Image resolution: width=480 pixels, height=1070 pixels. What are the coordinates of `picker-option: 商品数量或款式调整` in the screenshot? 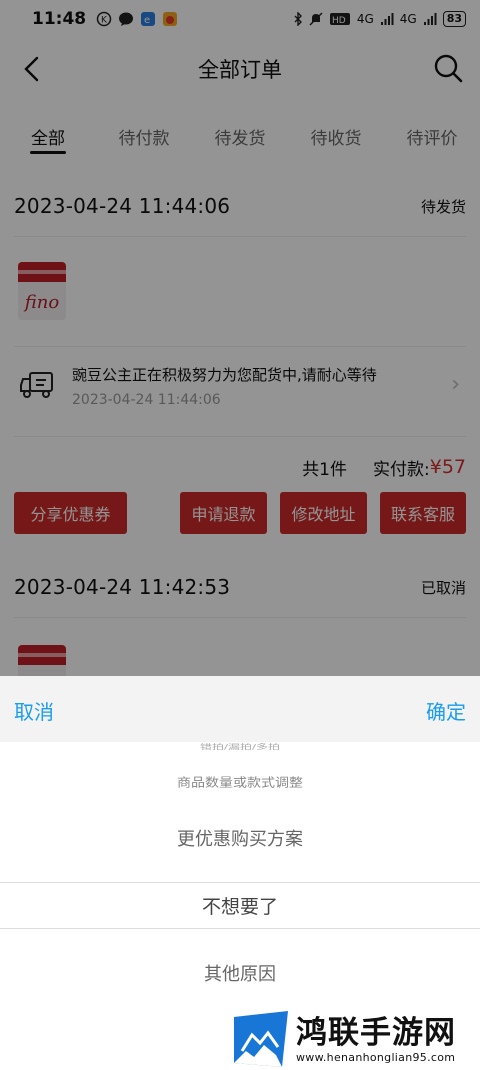 It's located at (240, 782).